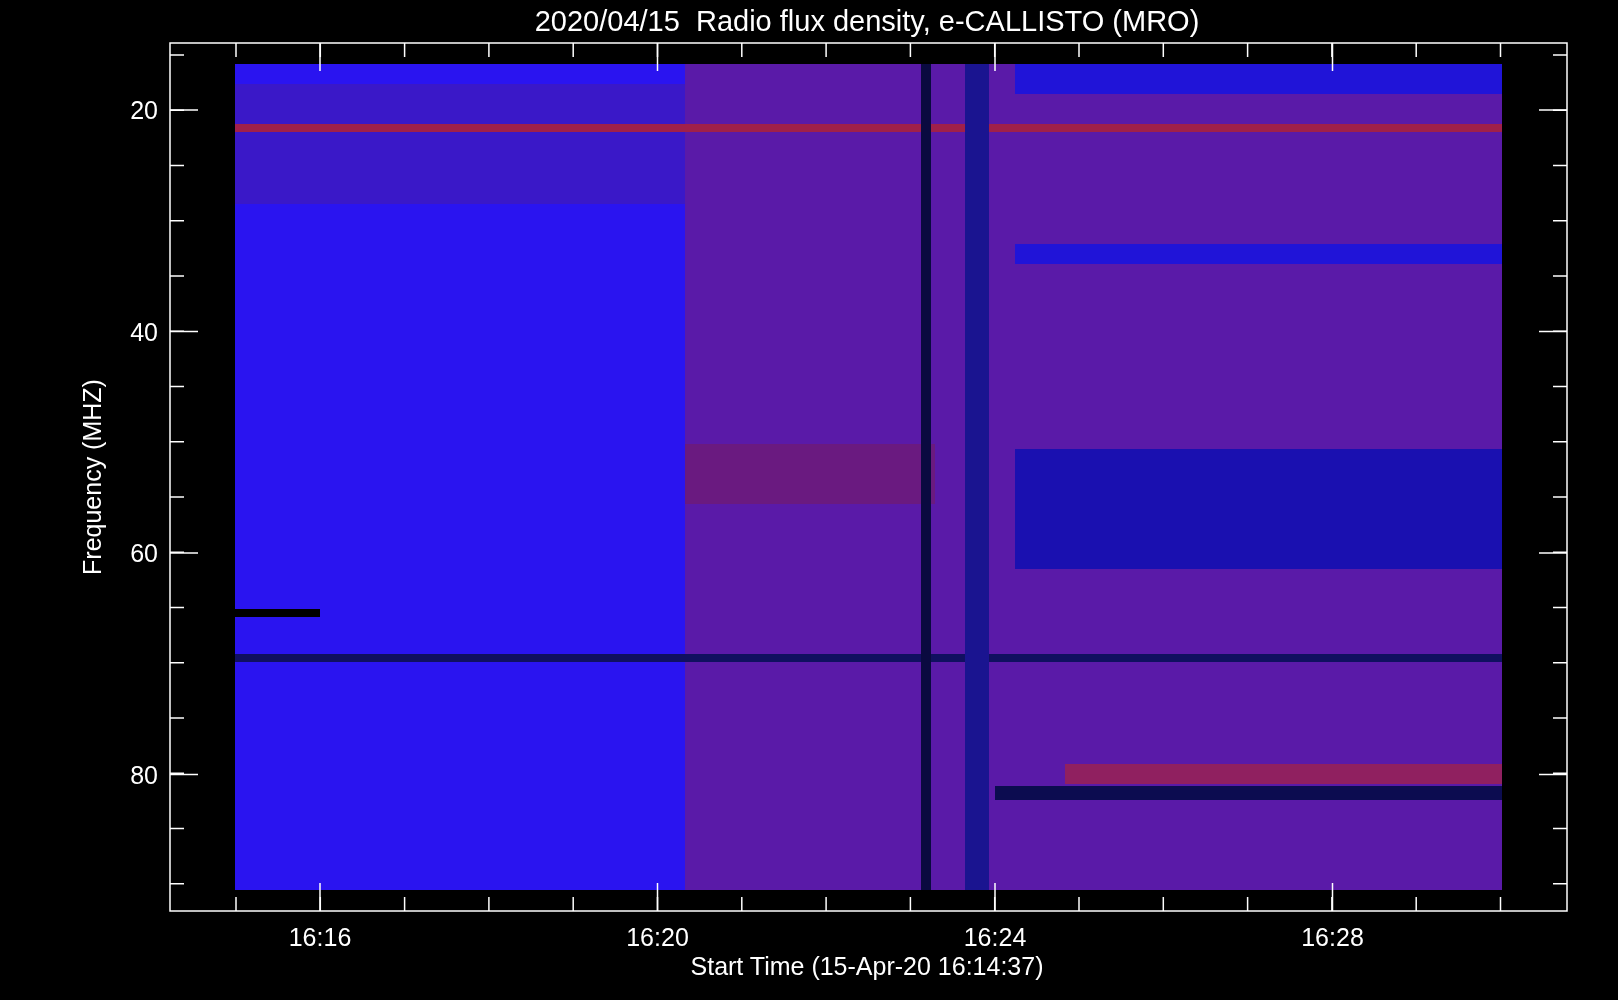  What do you see at coordinates (144, 331) in the screenshot?
I see `tick-label: 40` at bounding box center [144, 331].